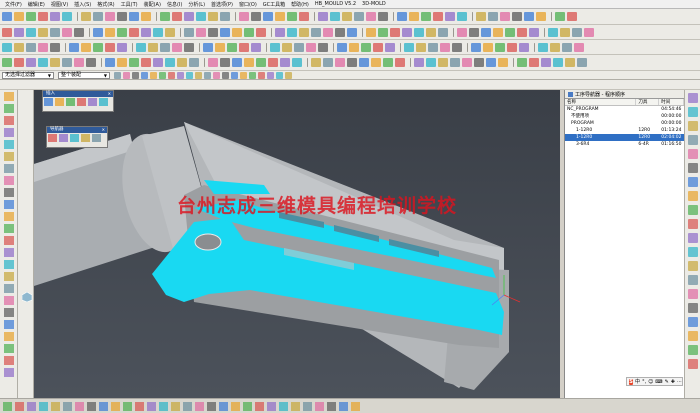 This screenshot has height=413, width=700. Describe the element at coordinates (174, 4) in the screenshot. I see `menu-info: 信息(I)` at that location.